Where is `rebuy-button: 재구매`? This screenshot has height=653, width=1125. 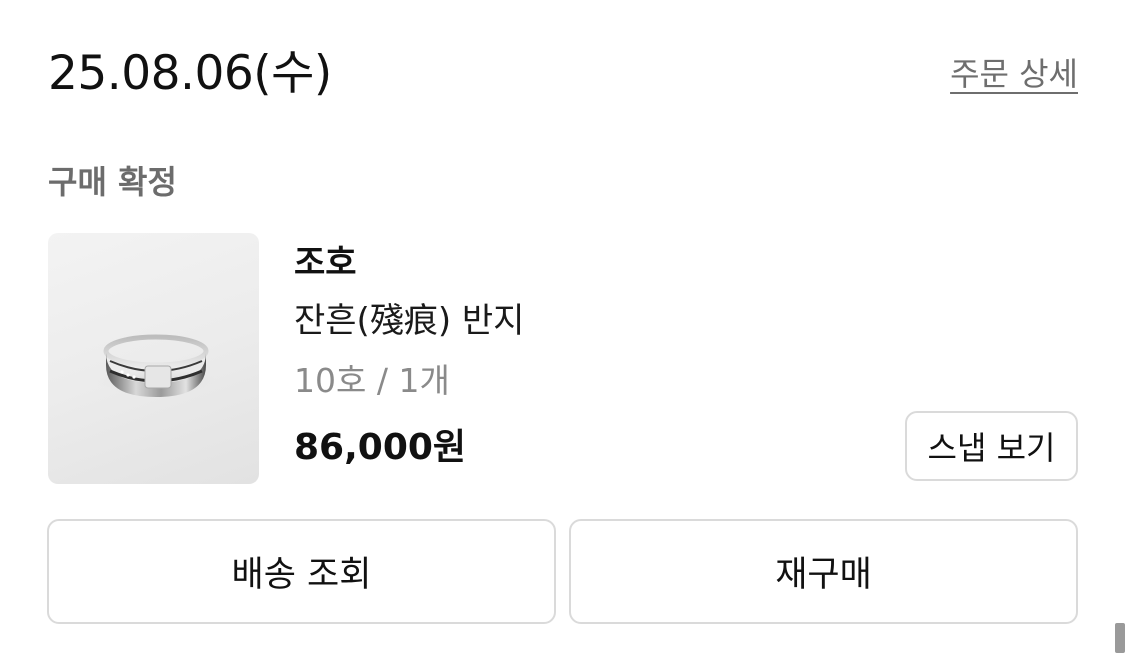 rebuy-button: 재구매 is located at coordinates (823, 571).